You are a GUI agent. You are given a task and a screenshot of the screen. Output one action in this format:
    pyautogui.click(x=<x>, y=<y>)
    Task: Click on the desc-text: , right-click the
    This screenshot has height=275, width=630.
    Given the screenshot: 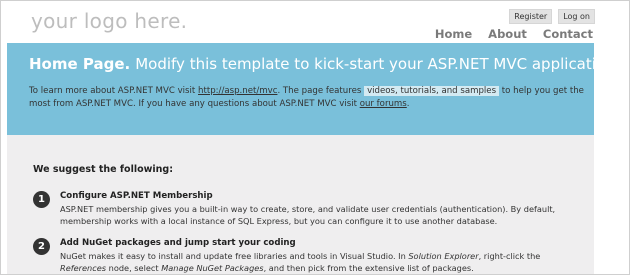 What is the action you would take?
    pyautogui.click(x=509, y=256)
    